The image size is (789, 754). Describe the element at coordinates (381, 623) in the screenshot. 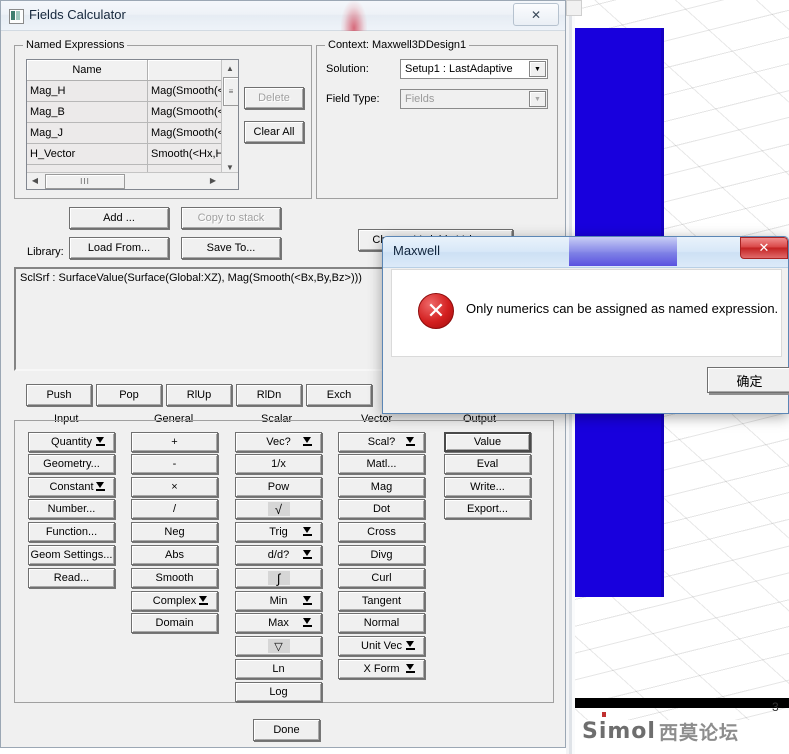

I see `normal-button: Normal` at that location.